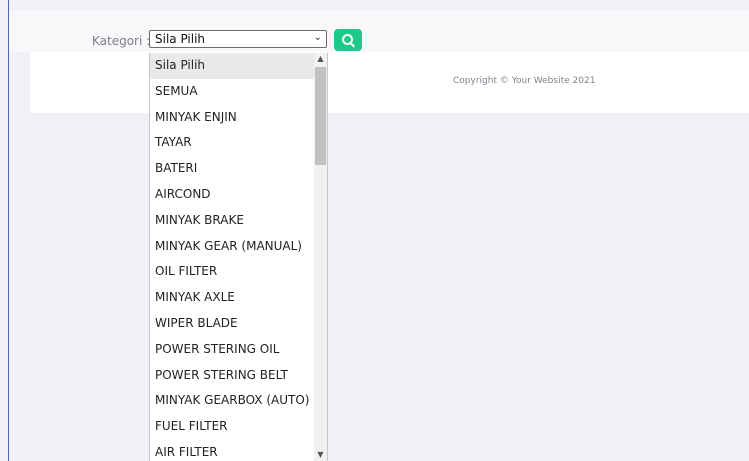 The width and height of the screenshot is (749, 461). Describe the element at coordinates (232, 143) in the screenshot. I see `dropdown-option: TAYAR` at that location.